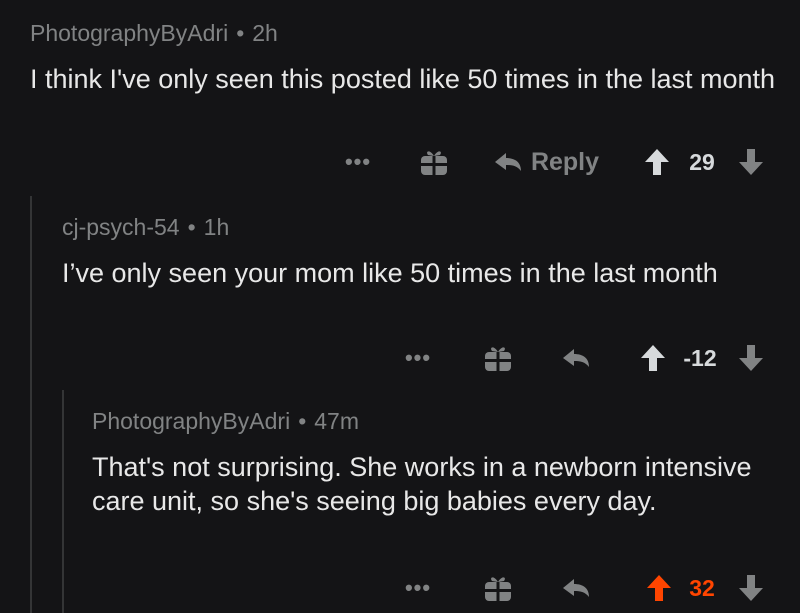 Image resolution: width=800 pixels, height=613 pixels. I want to click on comment-meta: PhotographyByAdri • 47m, so click(441, 421).